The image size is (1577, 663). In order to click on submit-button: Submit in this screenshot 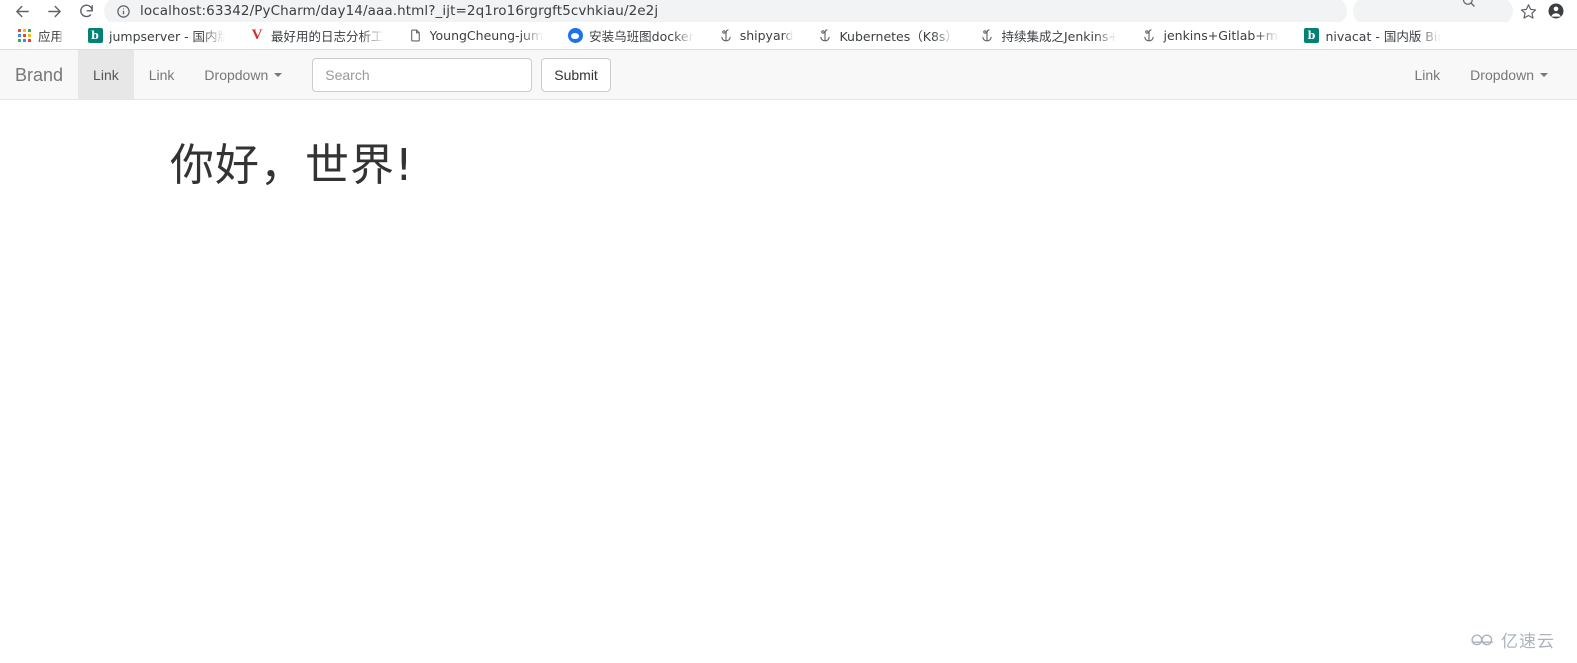, I will do `click(576, 75)`.